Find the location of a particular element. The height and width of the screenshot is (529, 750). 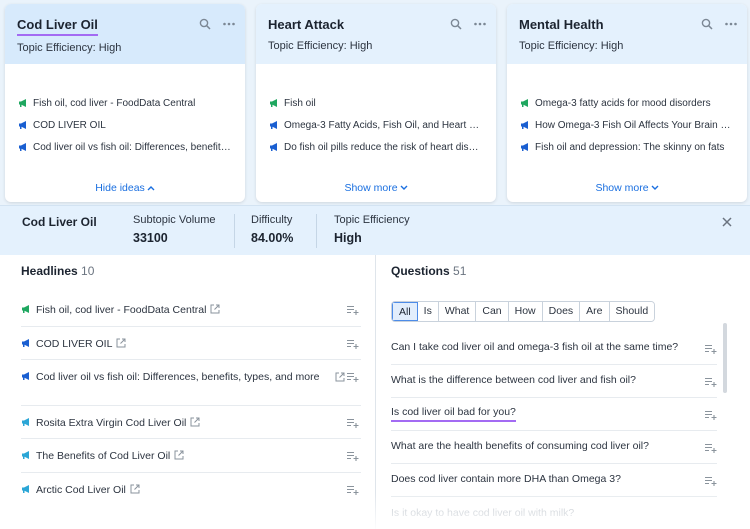

filter-tab-how: How is located at coordinates (525, 311).